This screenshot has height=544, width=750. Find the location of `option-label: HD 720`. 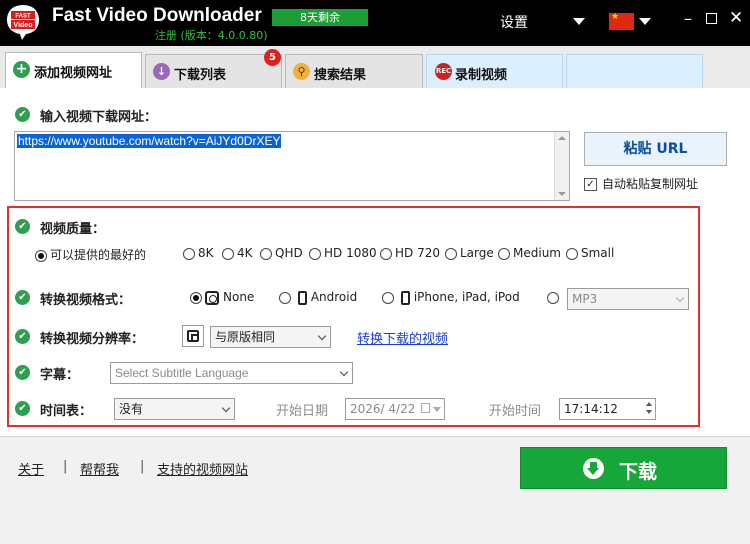

option-label: HD 720 is located at coordinates (417, 253).